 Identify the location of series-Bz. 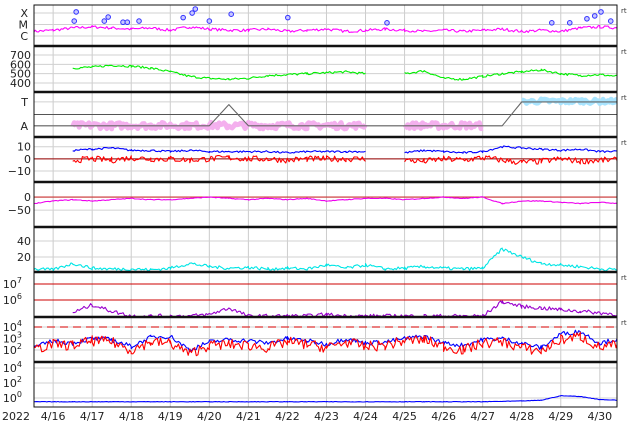
(344, 159).